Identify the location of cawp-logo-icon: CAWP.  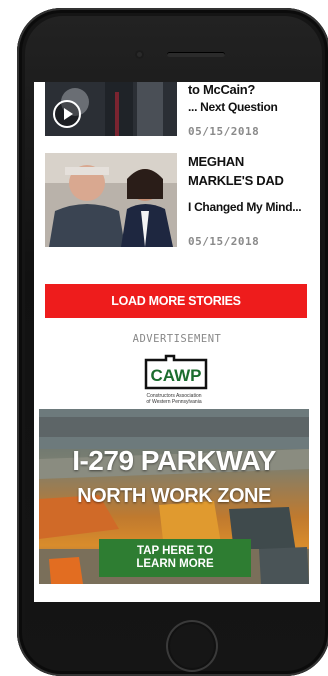
(176, 372).